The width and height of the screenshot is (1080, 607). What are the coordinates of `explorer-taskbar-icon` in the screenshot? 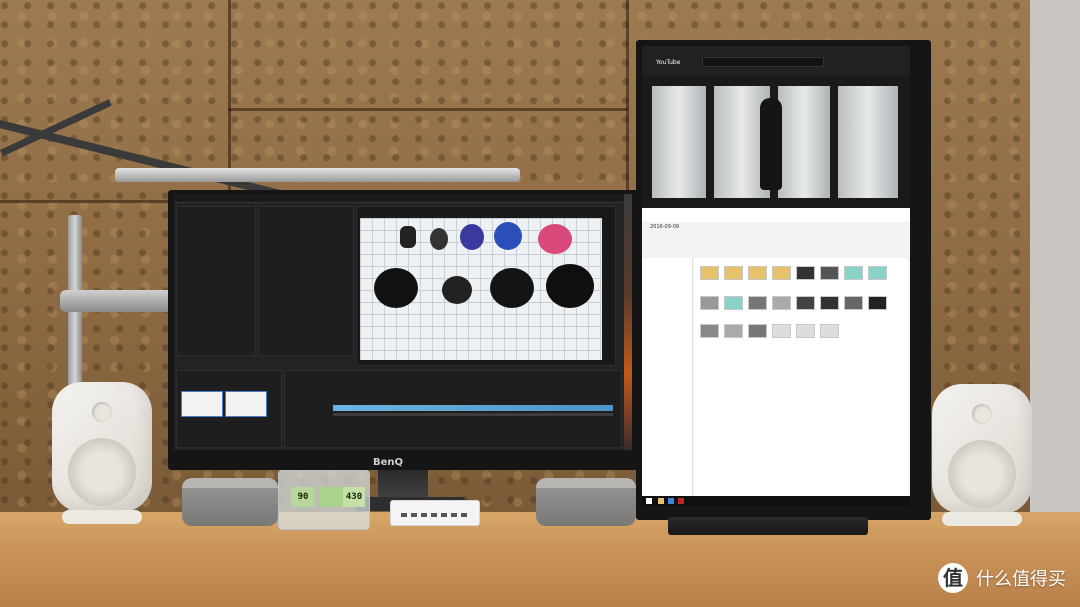 It's located at (661, 501).